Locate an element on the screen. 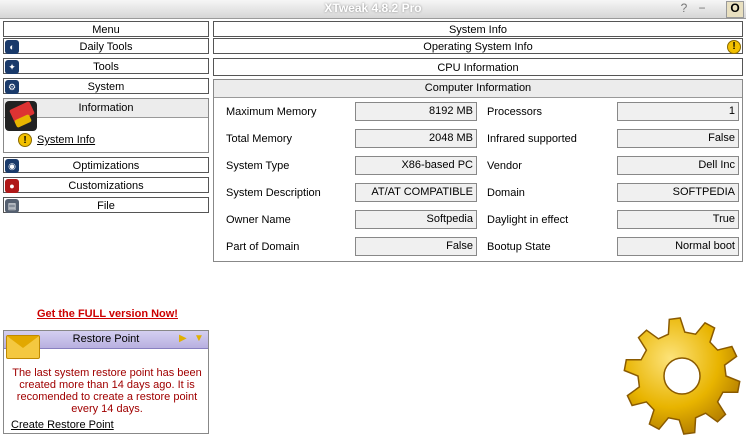 This screenshot has height=439, width=746. sidebar-item-label: Daily Tools is located at coordinates (106, 47).